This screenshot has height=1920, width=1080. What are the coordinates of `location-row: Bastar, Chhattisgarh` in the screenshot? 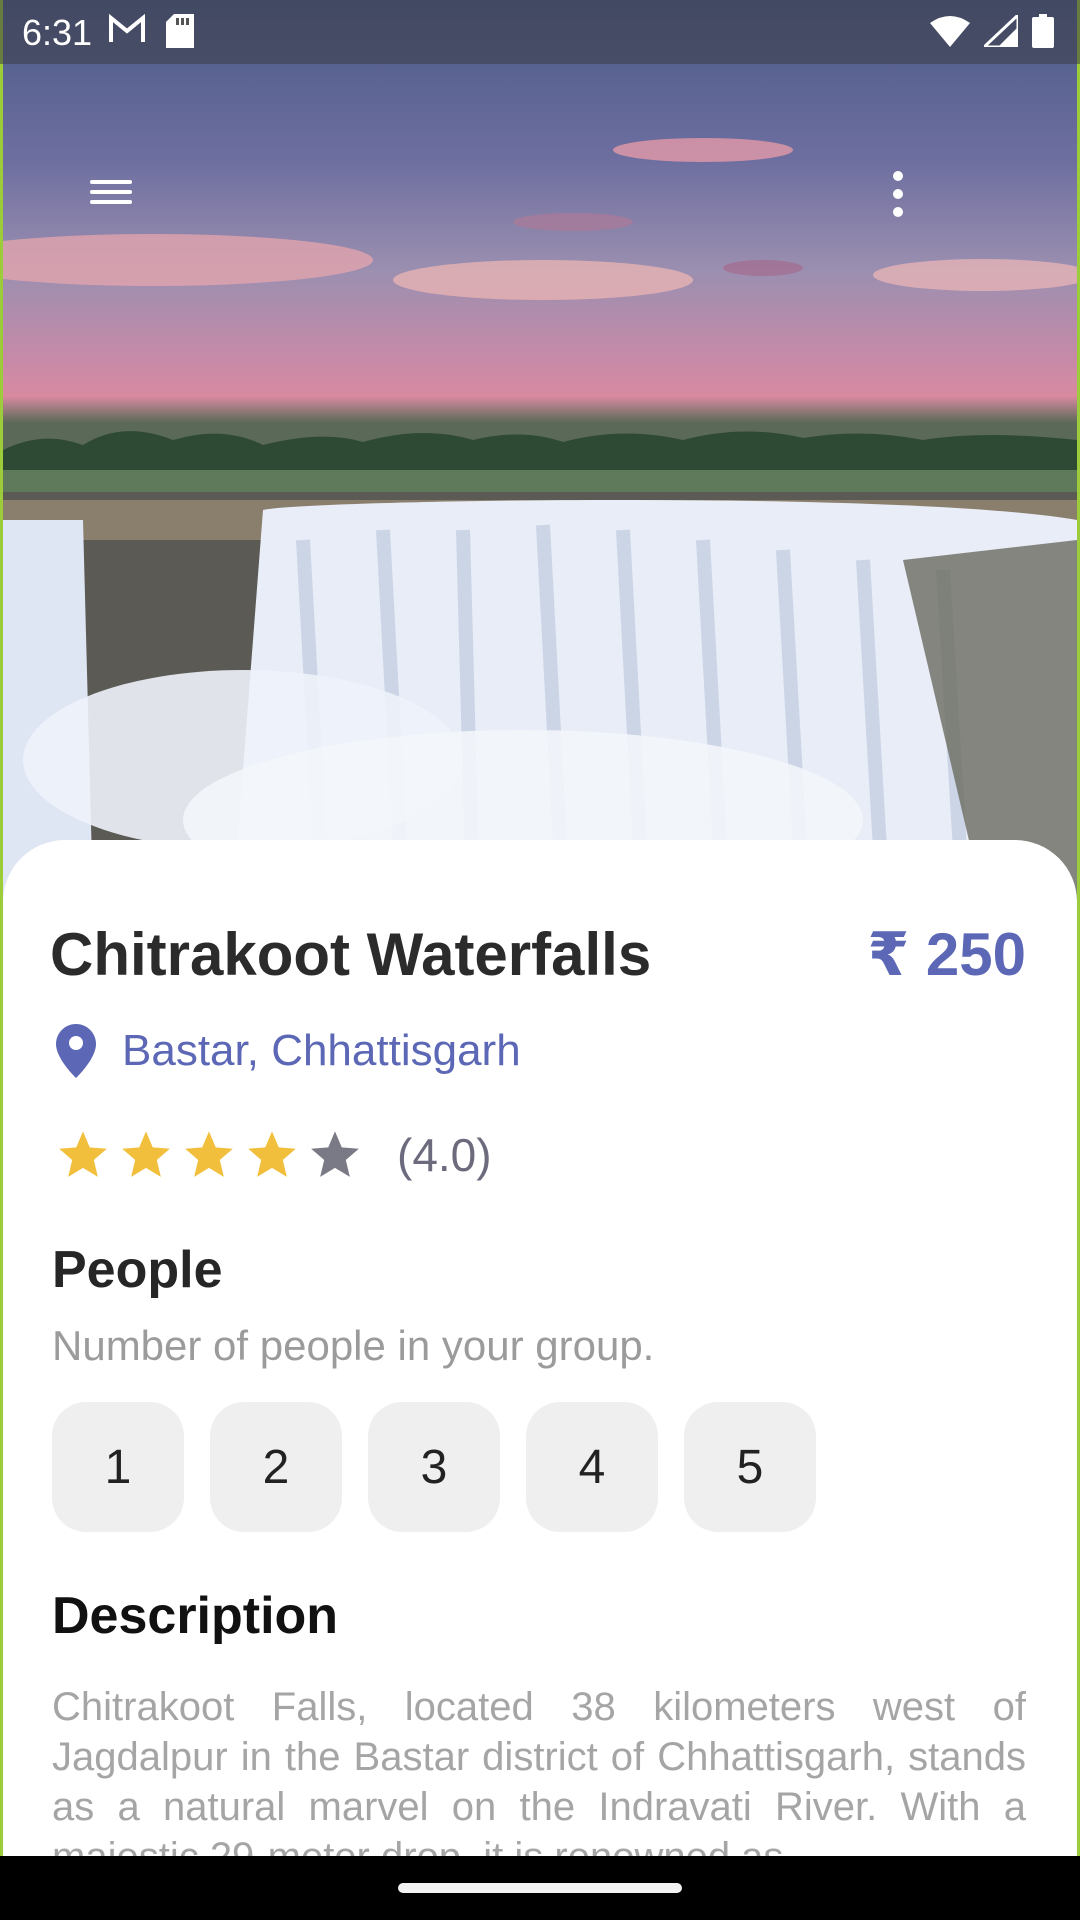 It's located at (288, 1051).